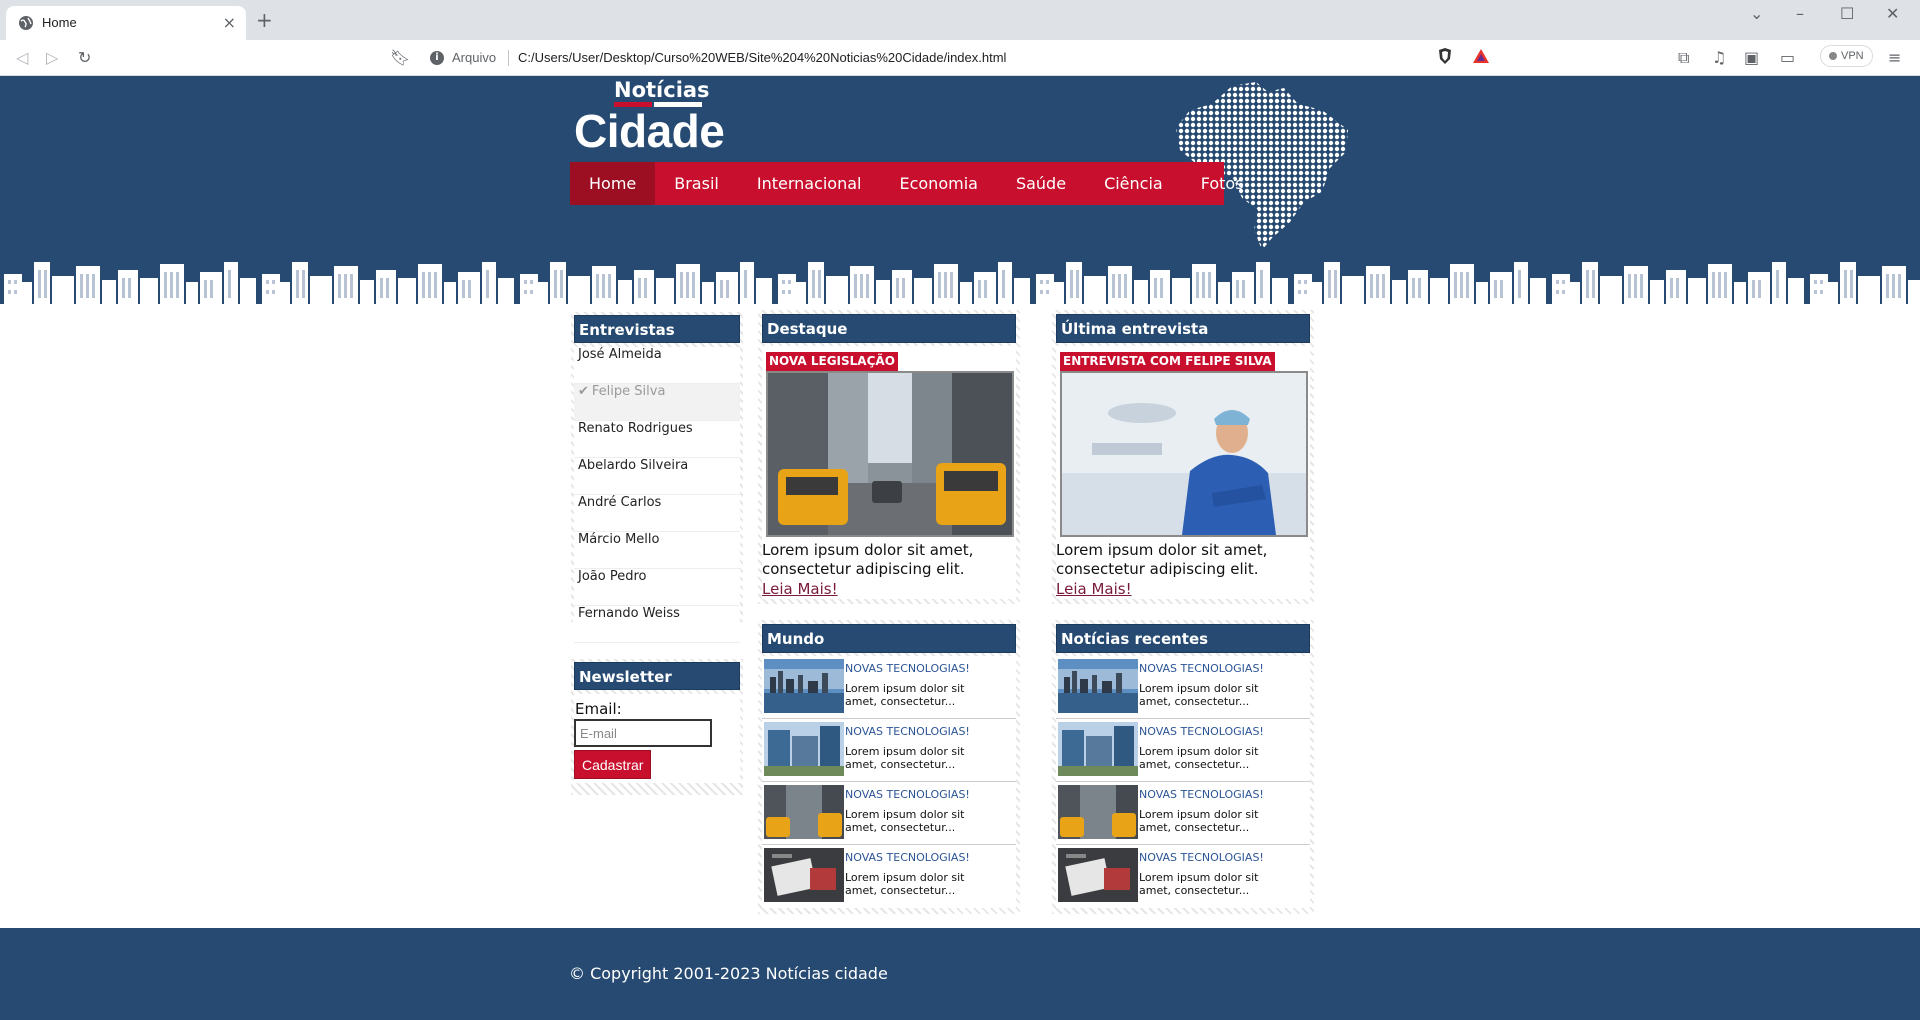 This screenshot has height=1020, width=1920. I want to click on logo-main-text: Cidade, so click(649, 131).